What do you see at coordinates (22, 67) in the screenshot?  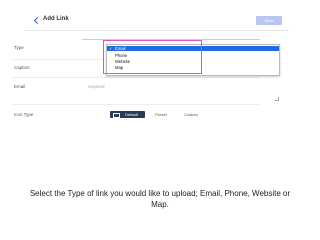 I see `caption-label: Caption` at bounding box center [22, 67].